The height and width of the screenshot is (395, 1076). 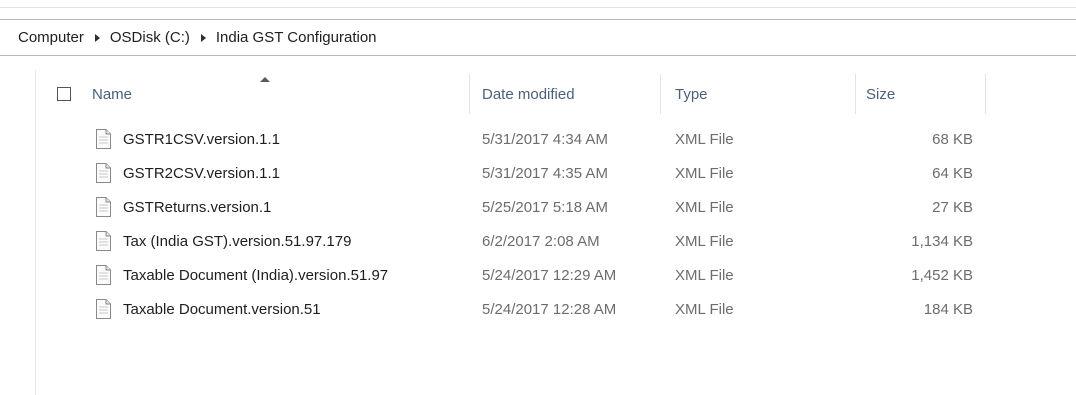 What do you see at coordinates (51, 37) in the screenshot?
I see `breadcrumb-computer: Computer` at bounding box center [51, 37].